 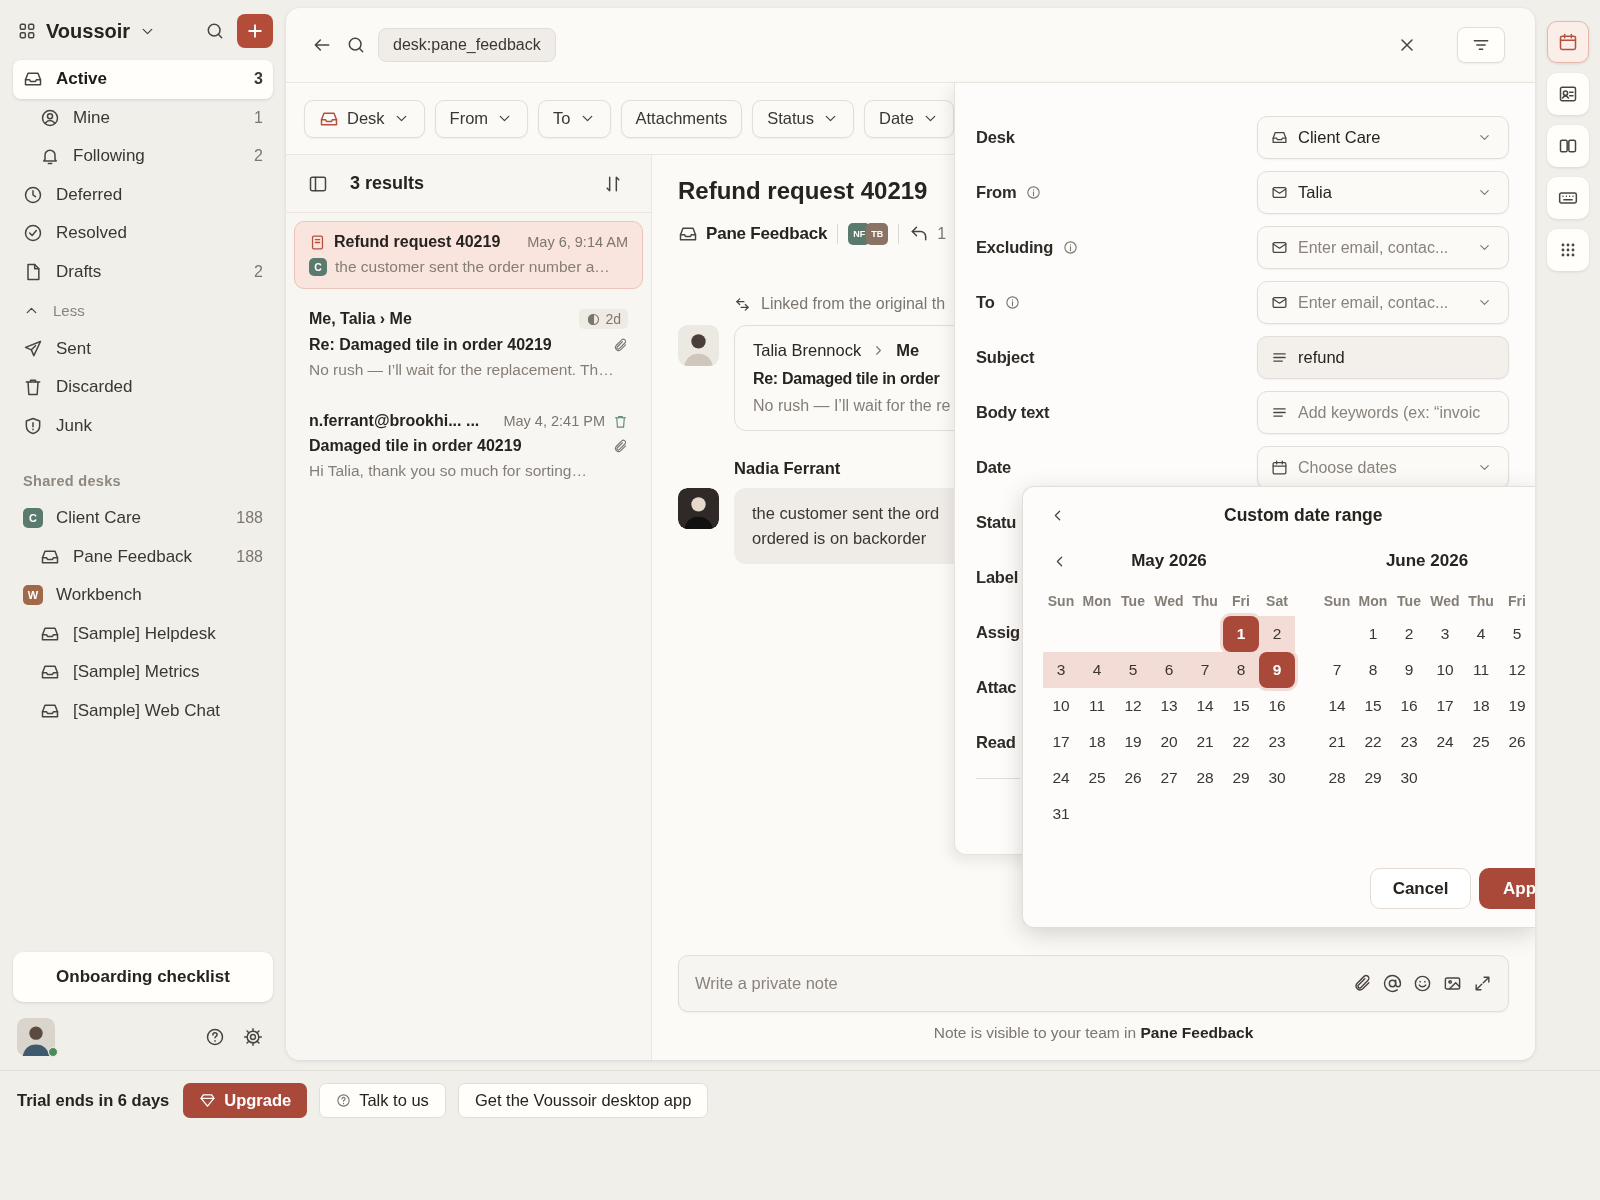 I want to click on calendar-day: 27, so click(x=1169, y=778).